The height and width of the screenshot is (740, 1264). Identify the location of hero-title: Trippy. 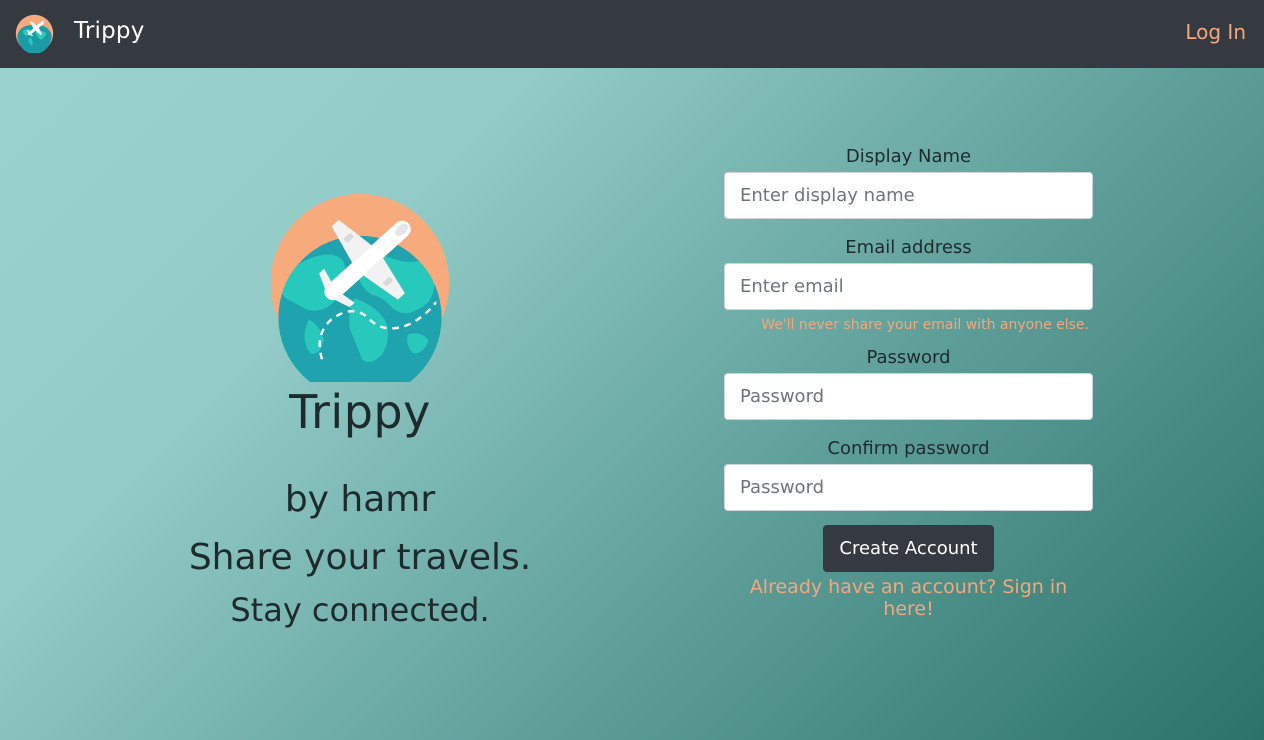
(360, 412).